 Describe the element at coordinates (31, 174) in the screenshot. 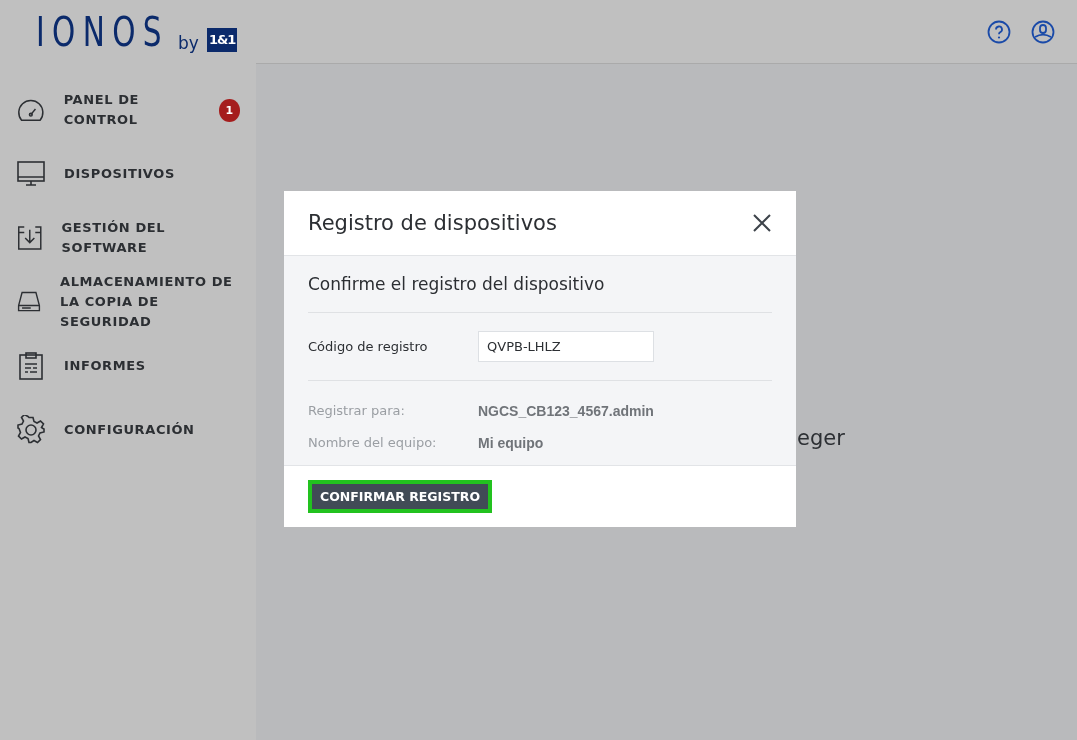

I see `monitor-icon` at that location.